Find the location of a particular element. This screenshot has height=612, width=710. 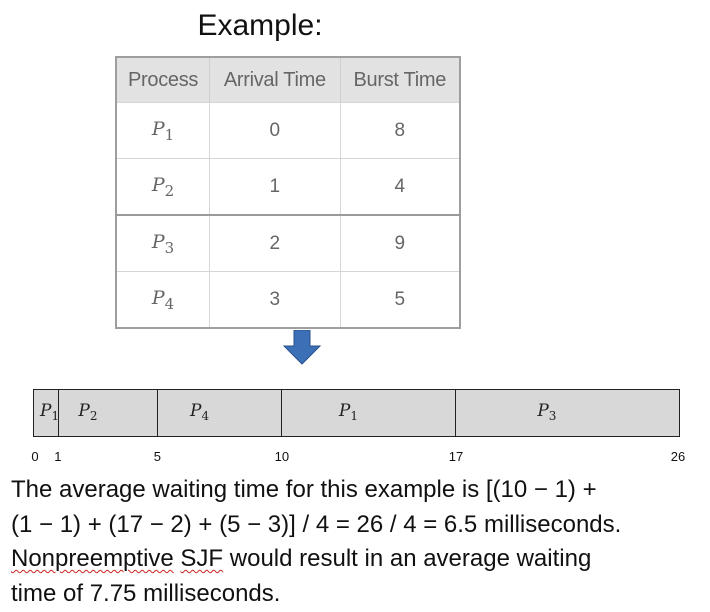

table-header-row: Process Arrival Time Burst Time is located at coordinates (288, 80).